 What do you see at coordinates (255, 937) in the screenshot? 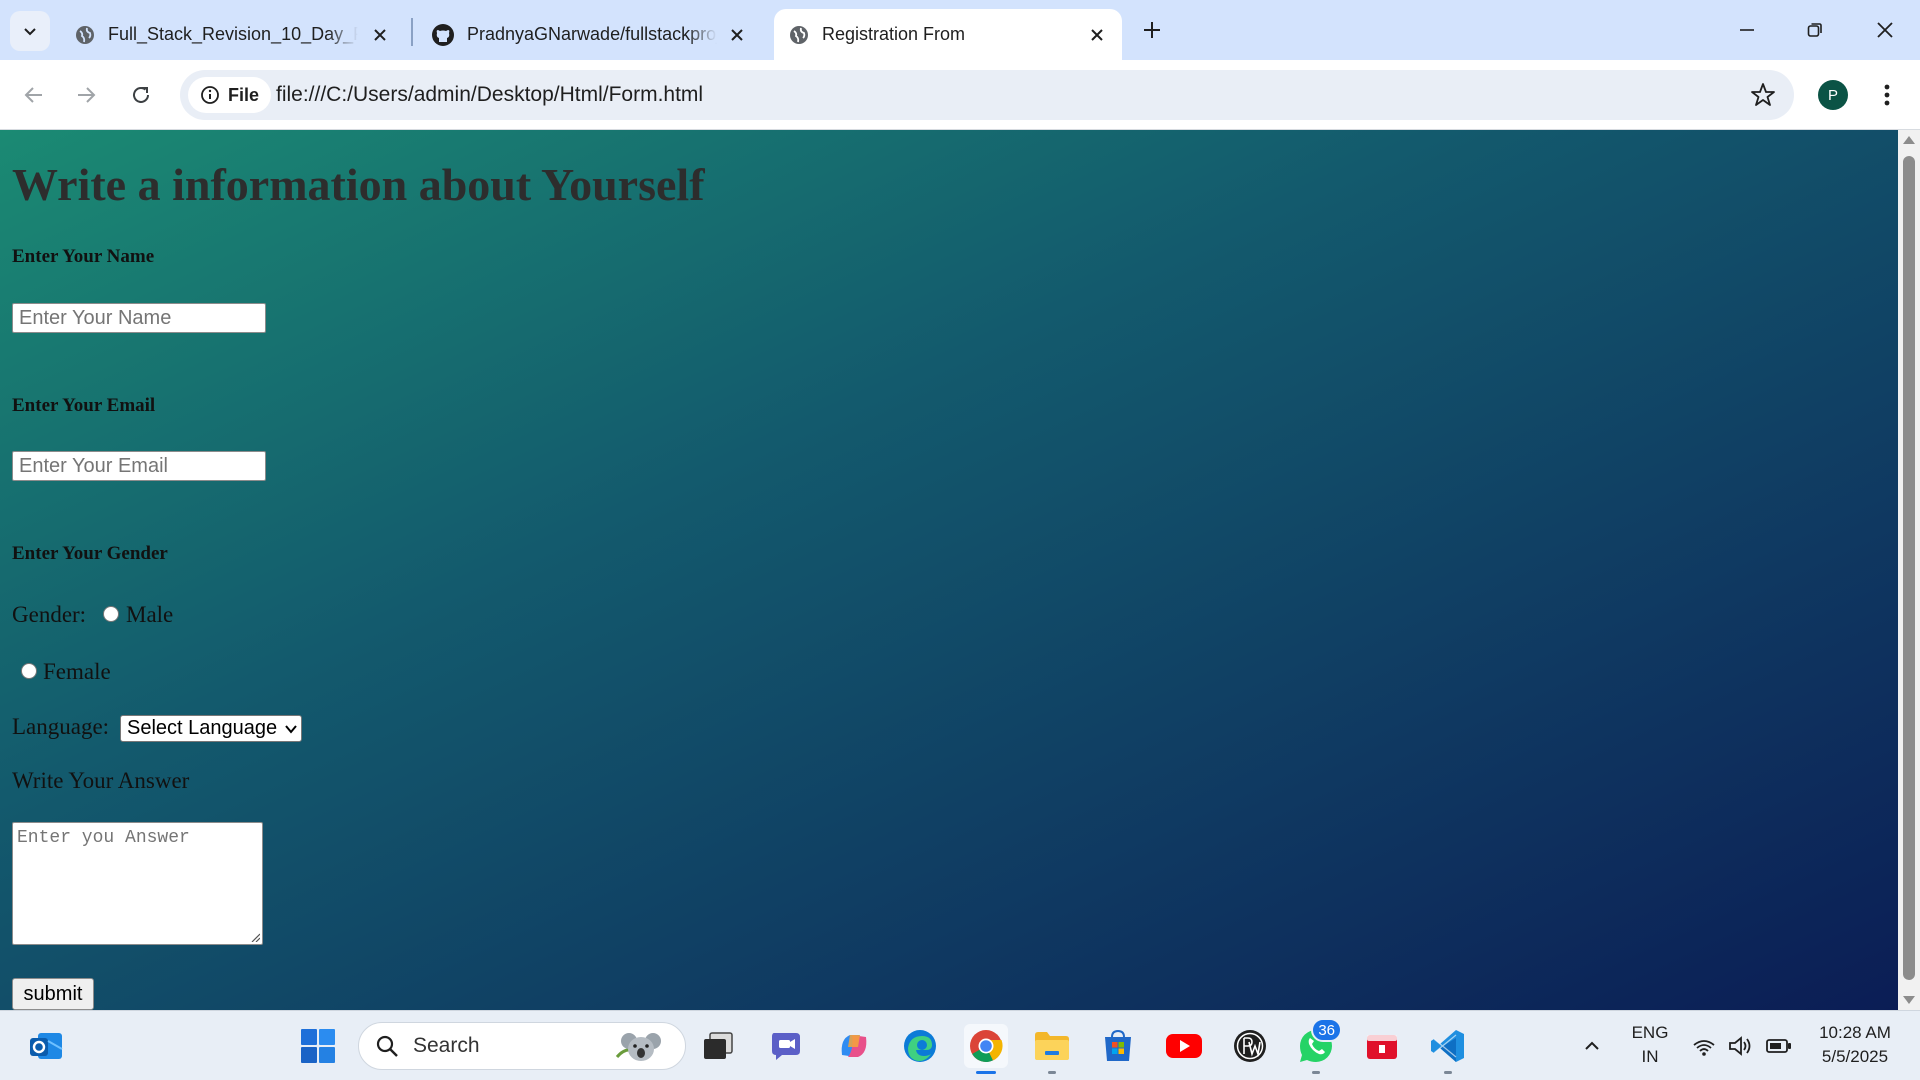
I see `resize-handle-icon` at bounding box center [255, 937].